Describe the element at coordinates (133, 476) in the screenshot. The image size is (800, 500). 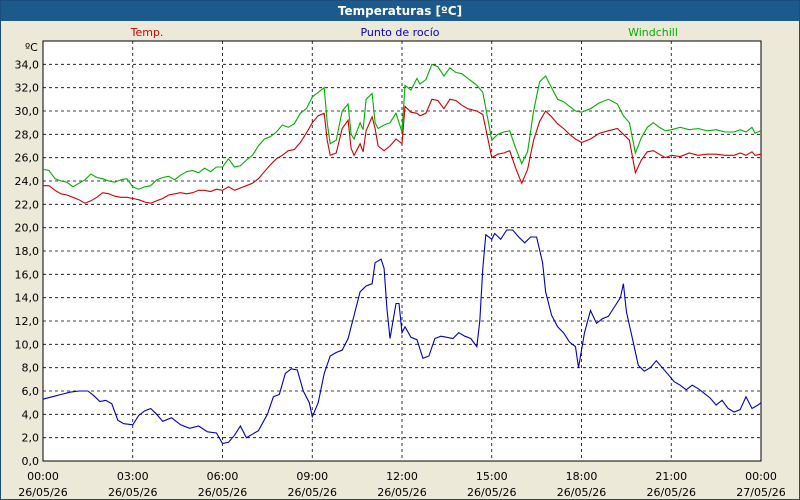
I see `x-tick-time: 03:00` at that location.